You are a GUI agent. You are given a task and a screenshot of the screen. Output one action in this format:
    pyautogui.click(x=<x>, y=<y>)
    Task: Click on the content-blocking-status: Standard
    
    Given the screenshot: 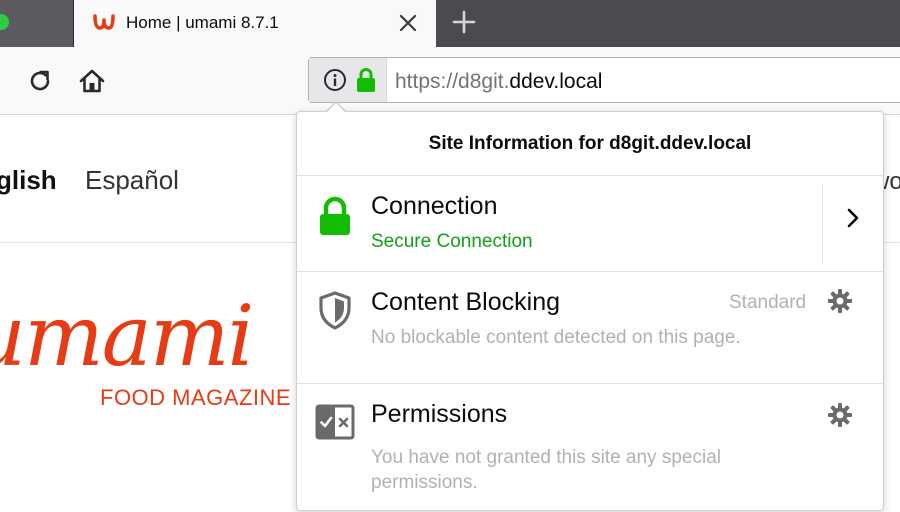 What is the action you would take?
    pyautogui.click(x=768, y=302)
    